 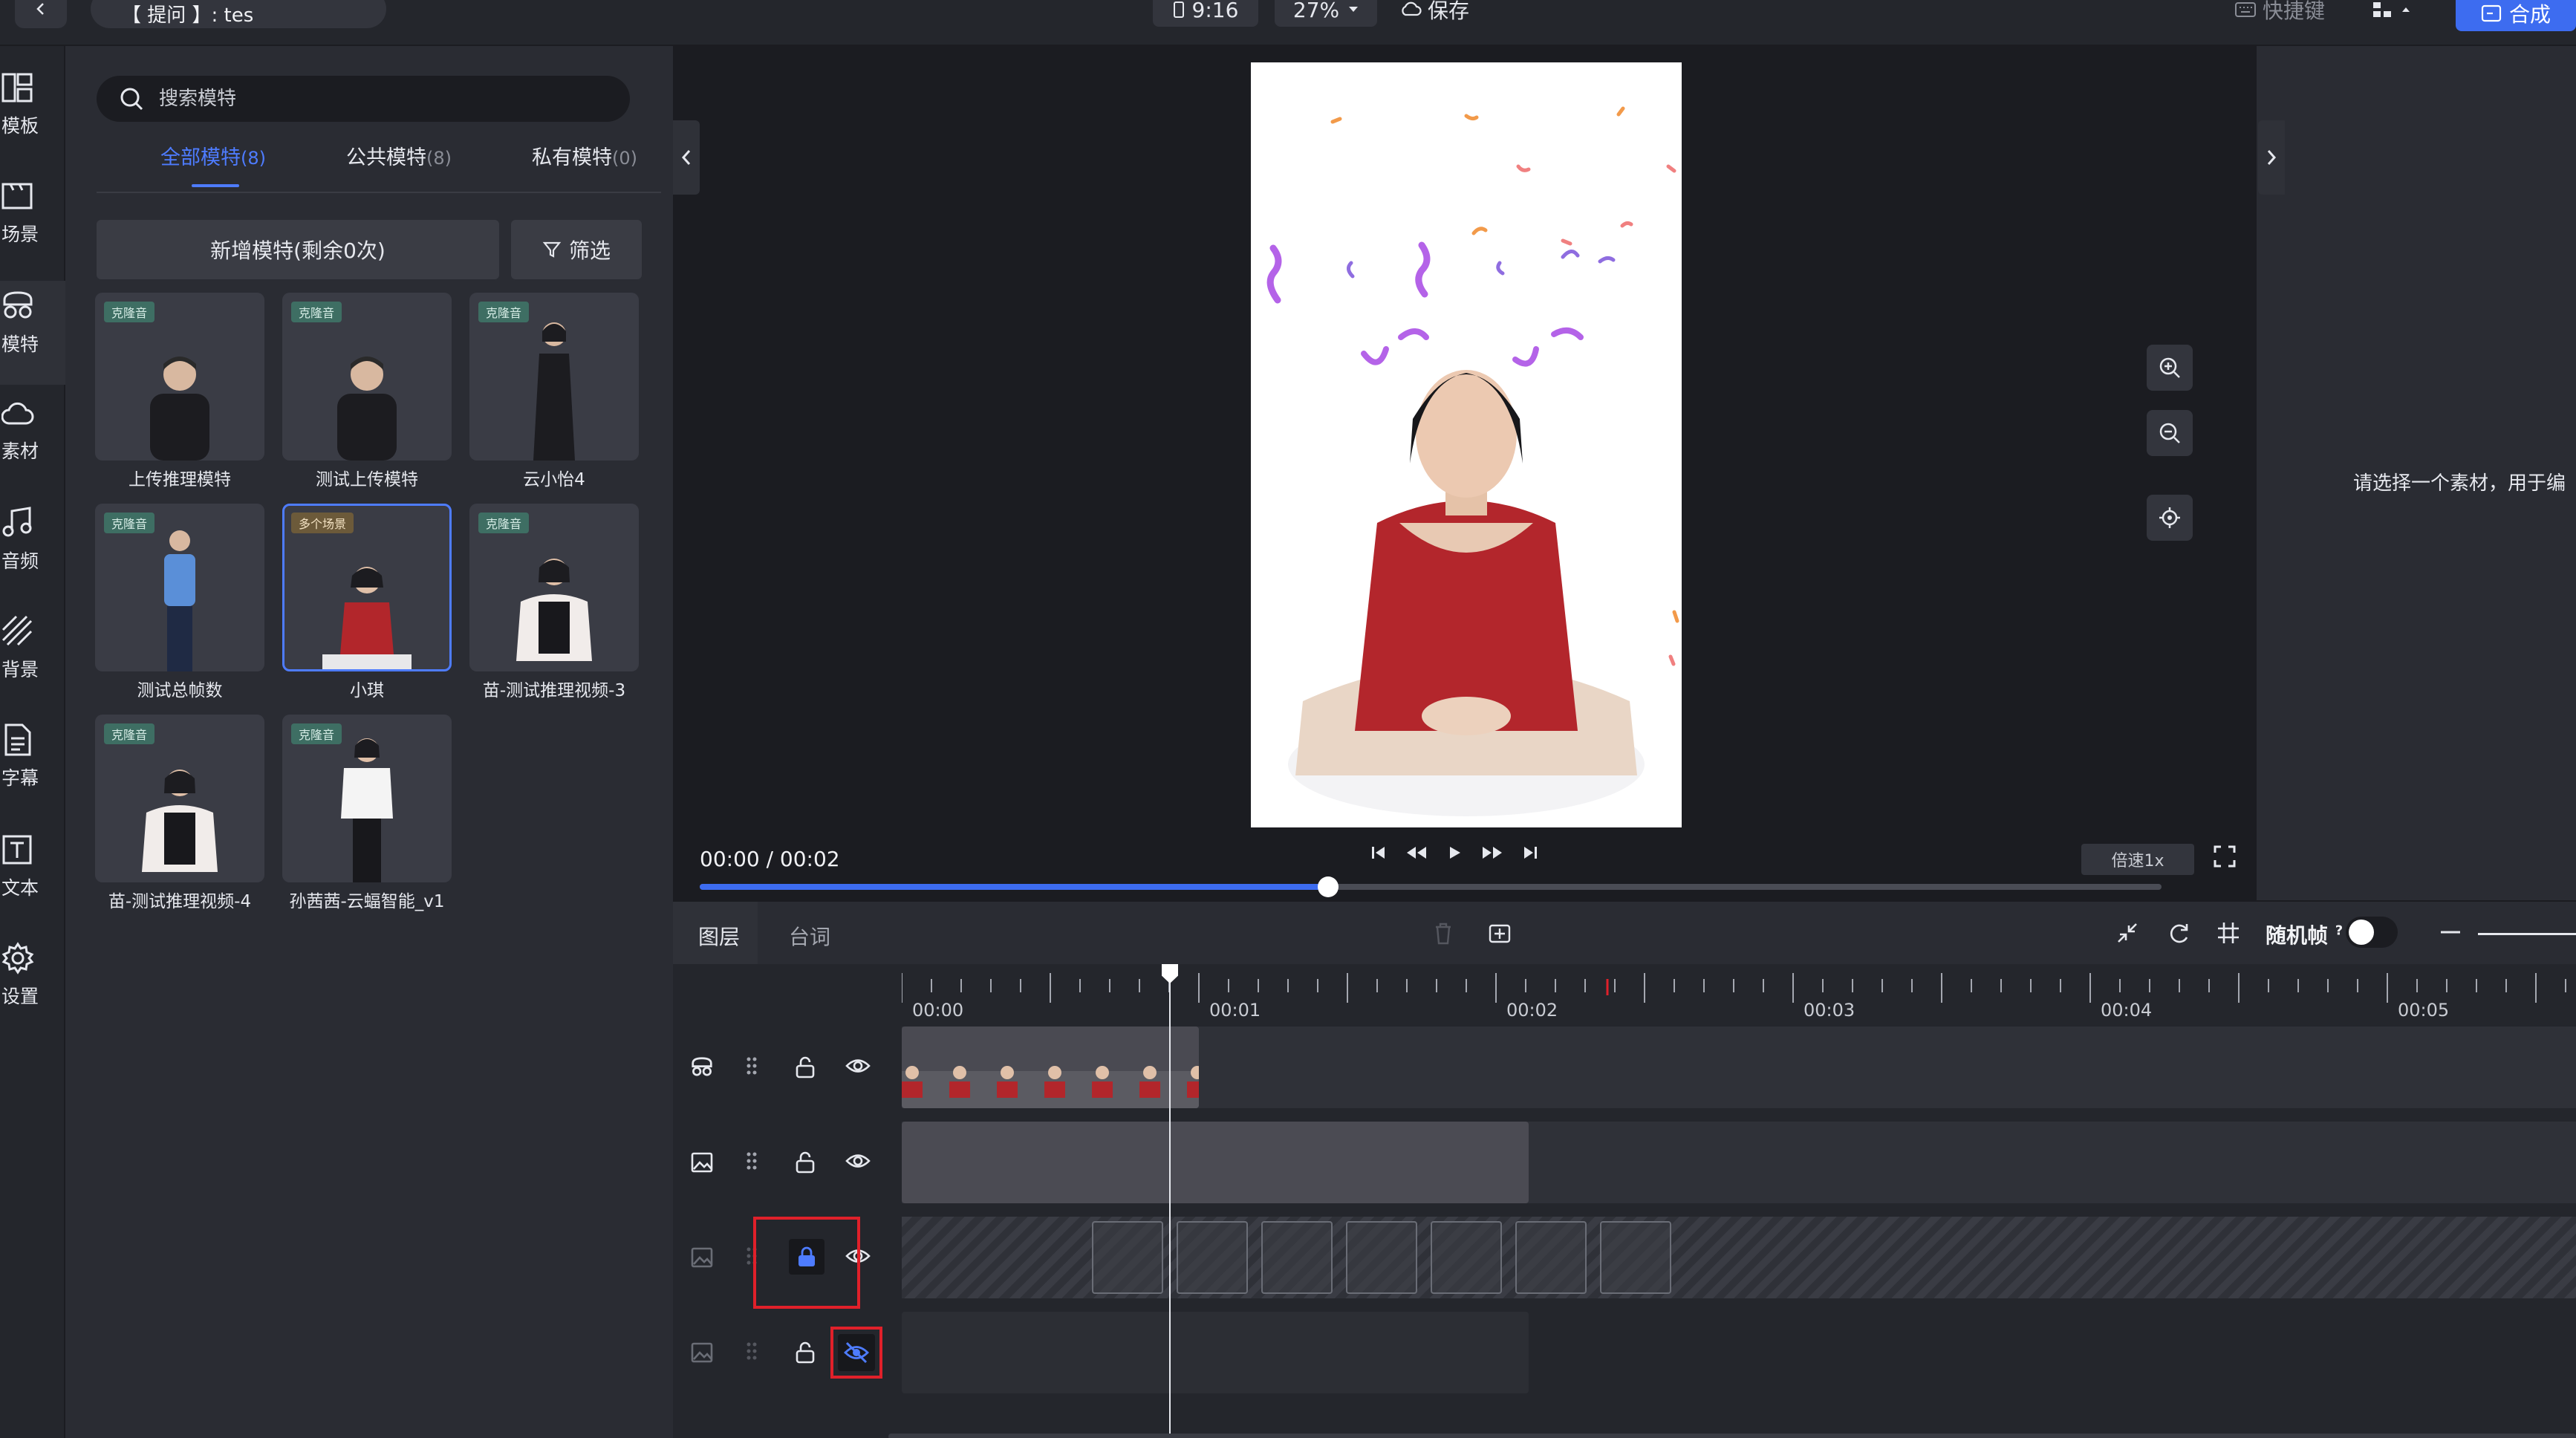 I want to click on shrink-icon, so click(x=2127, y=933).